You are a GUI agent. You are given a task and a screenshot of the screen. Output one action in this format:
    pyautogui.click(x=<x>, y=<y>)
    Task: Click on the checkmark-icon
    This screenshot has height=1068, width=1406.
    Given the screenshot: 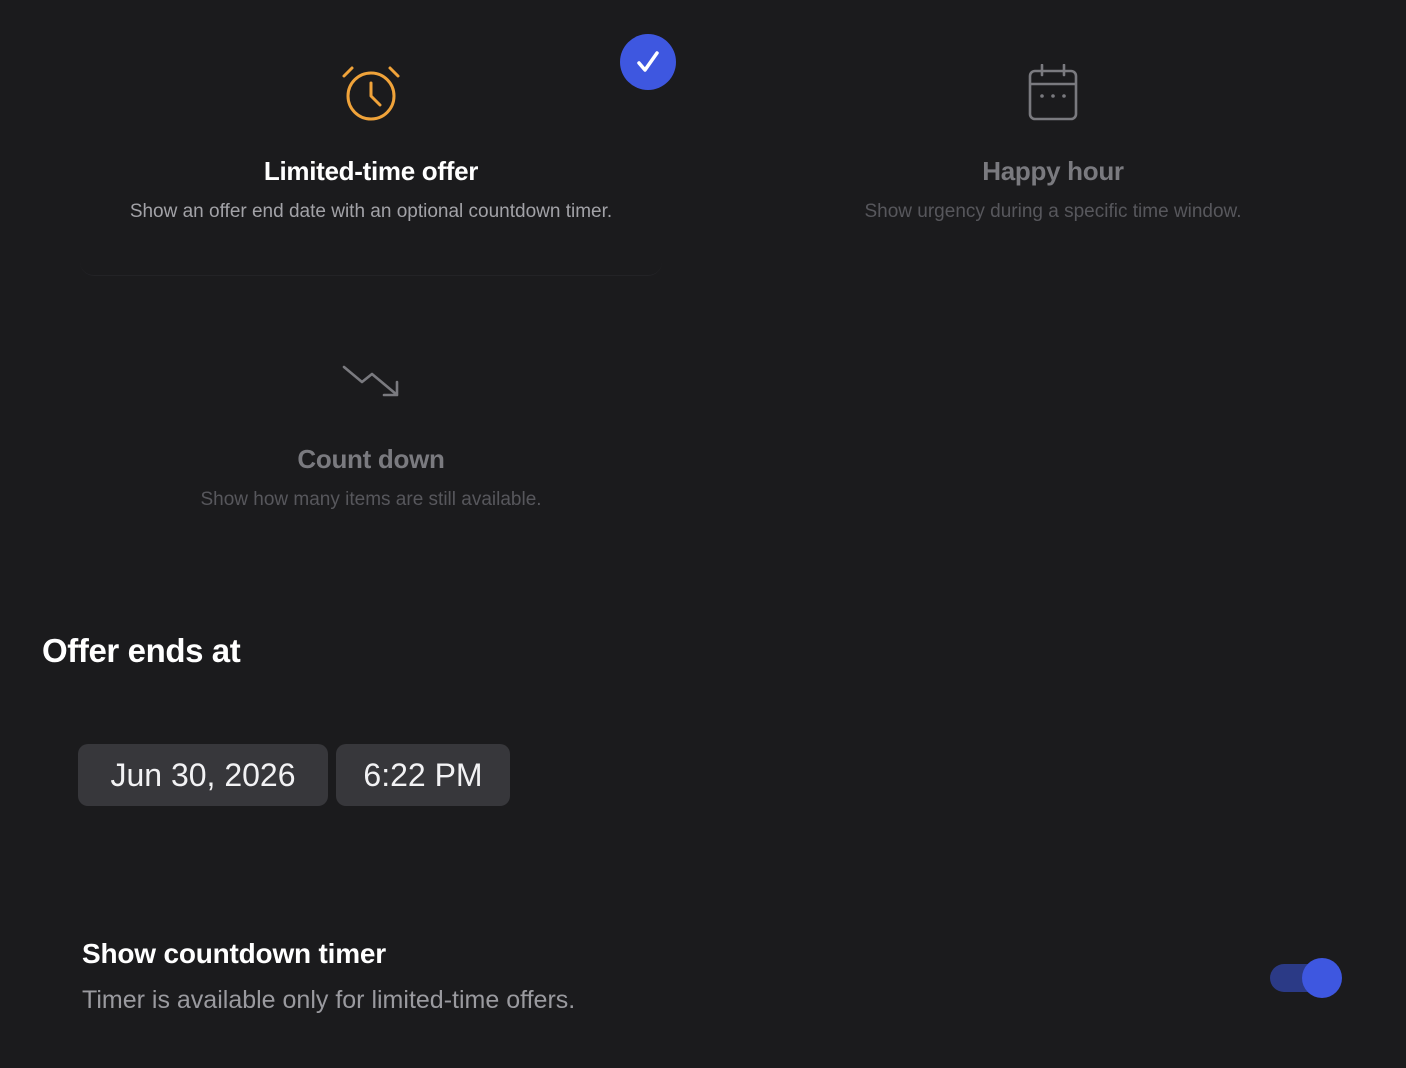 What is the action you would take?
    pyautogui.click(x=648, y=61)
    